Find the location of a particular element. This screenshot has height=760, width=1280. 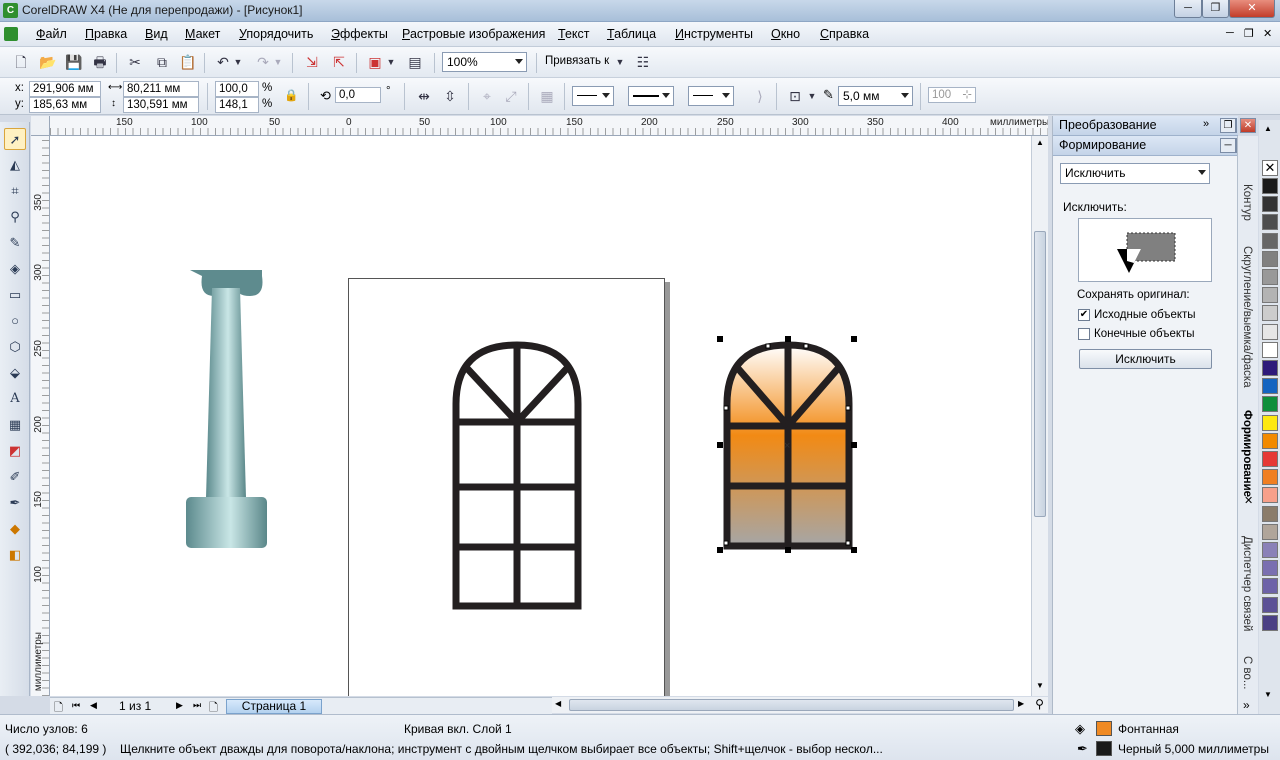

shaping-operation-select: Исключить is located at coordinates (1135, 173).